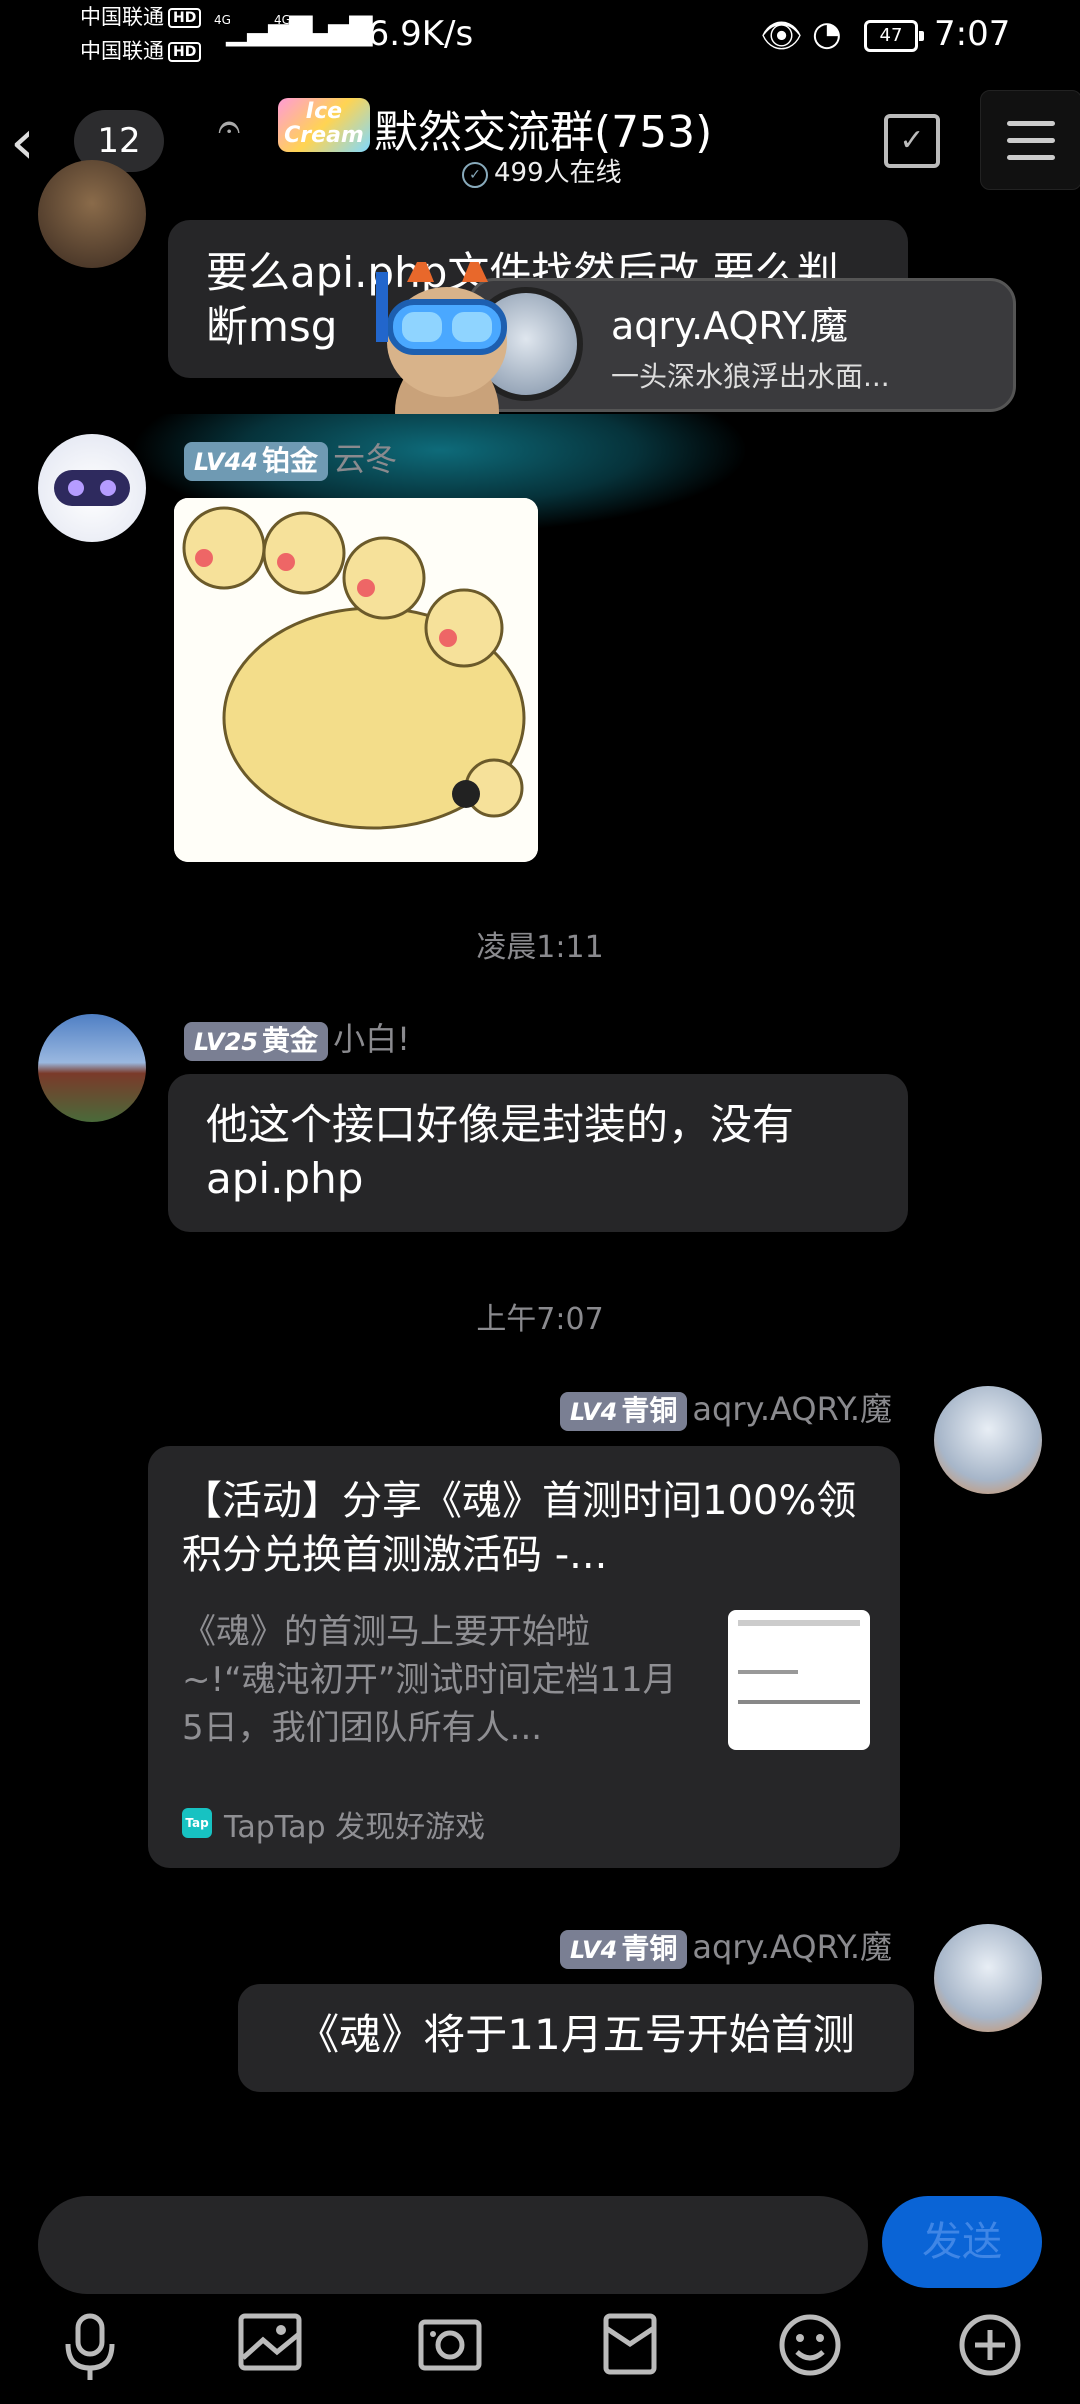  I want to click on clock: 7:07, so click(972, 34).